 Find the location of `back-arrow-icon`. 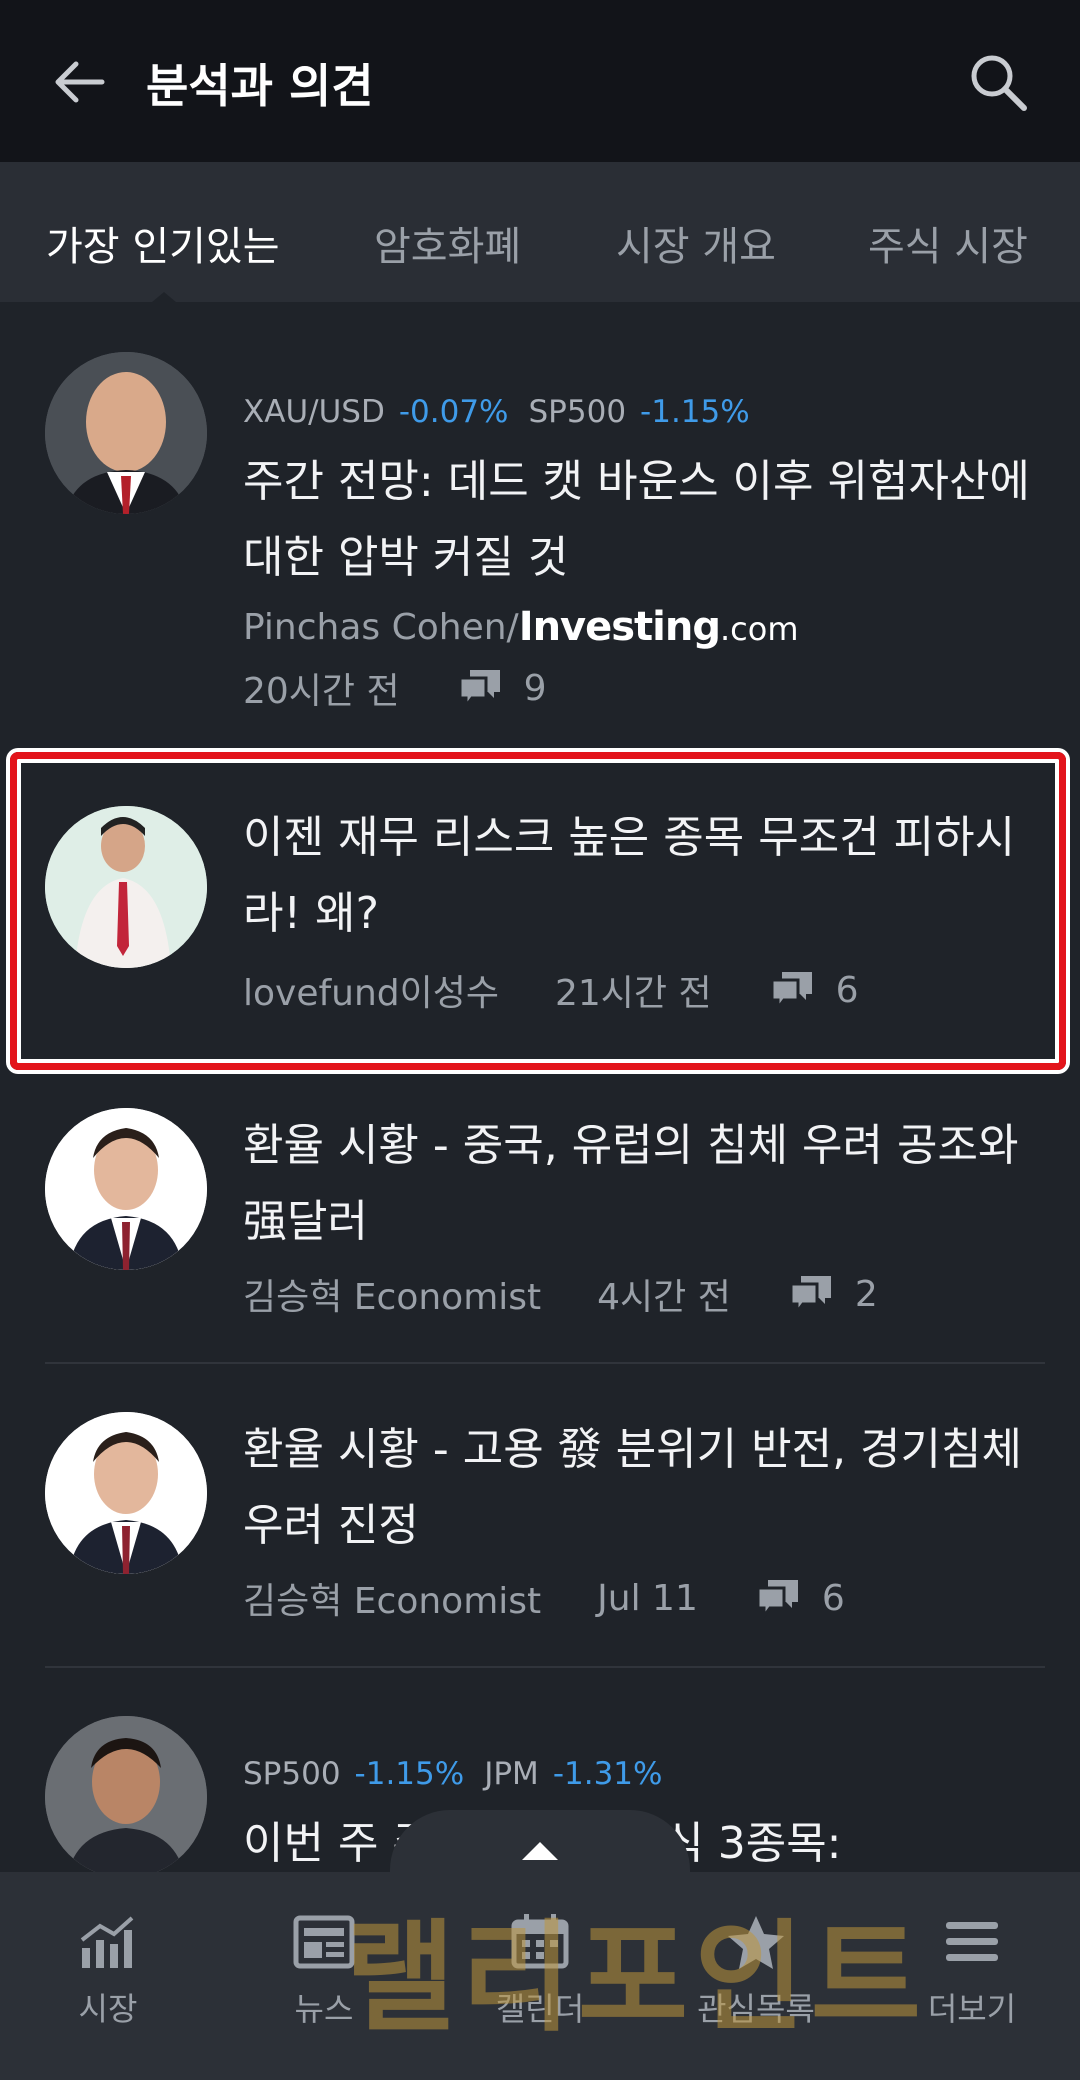

back-arrow-icon is located at coordinates (78, 82).